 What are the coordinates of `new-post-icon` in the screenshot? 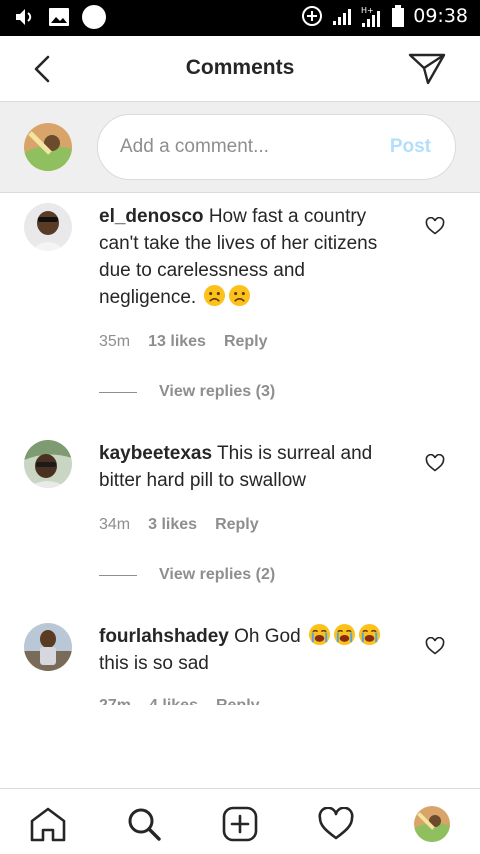 It's located at (240, 824).